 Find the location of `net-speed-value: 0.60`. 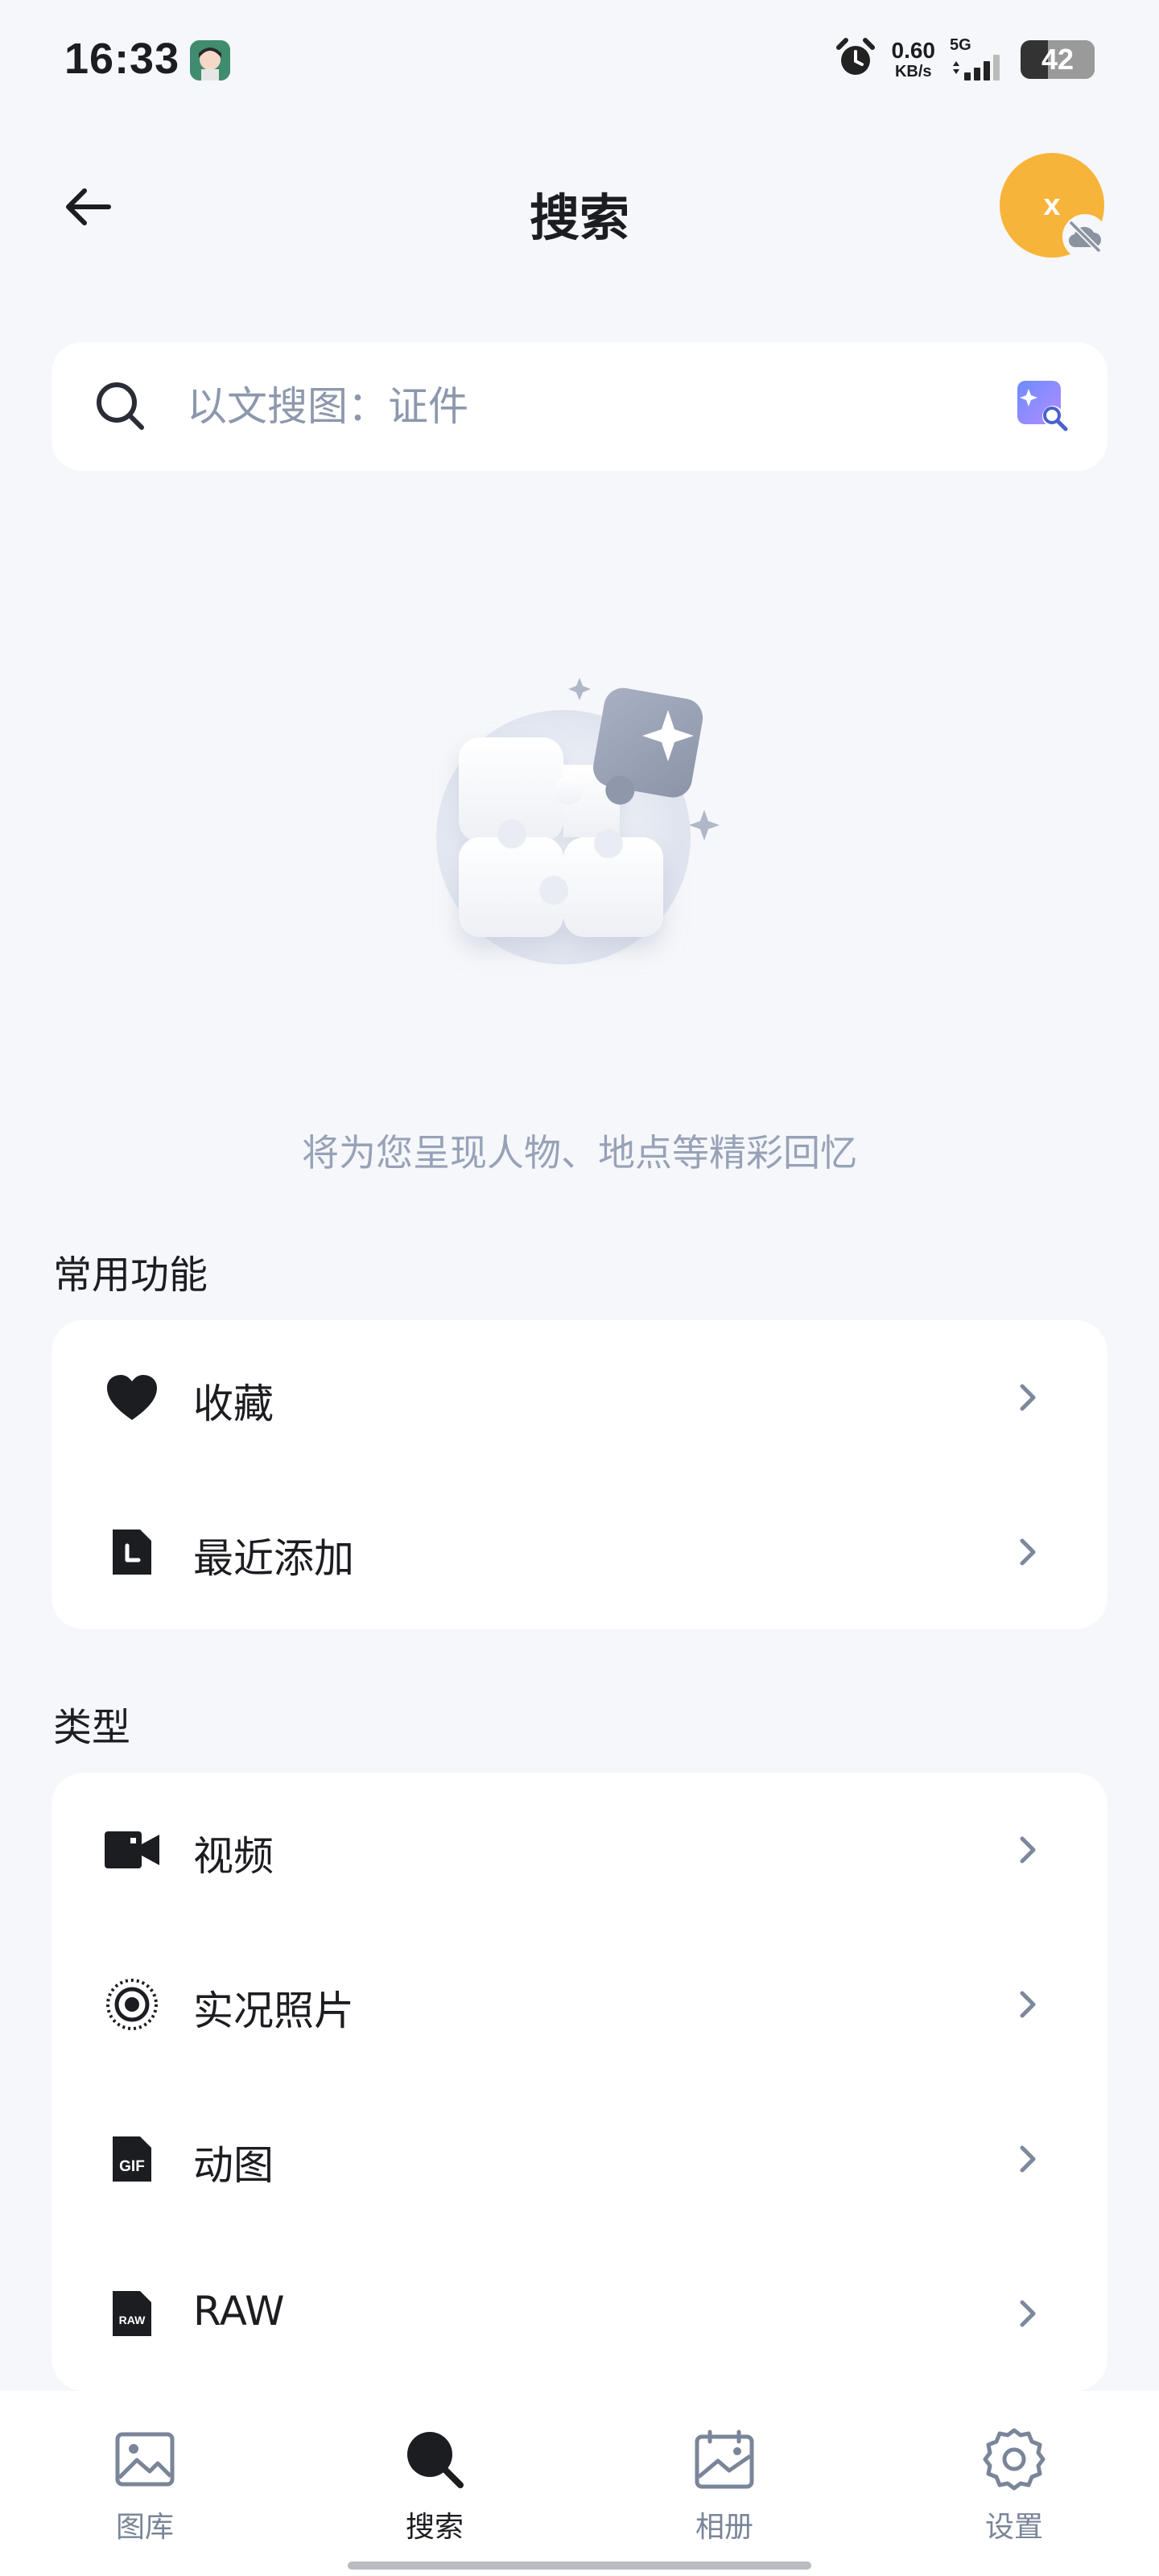

net-speed-value: 0.60 is located at coordinates (913, 50).